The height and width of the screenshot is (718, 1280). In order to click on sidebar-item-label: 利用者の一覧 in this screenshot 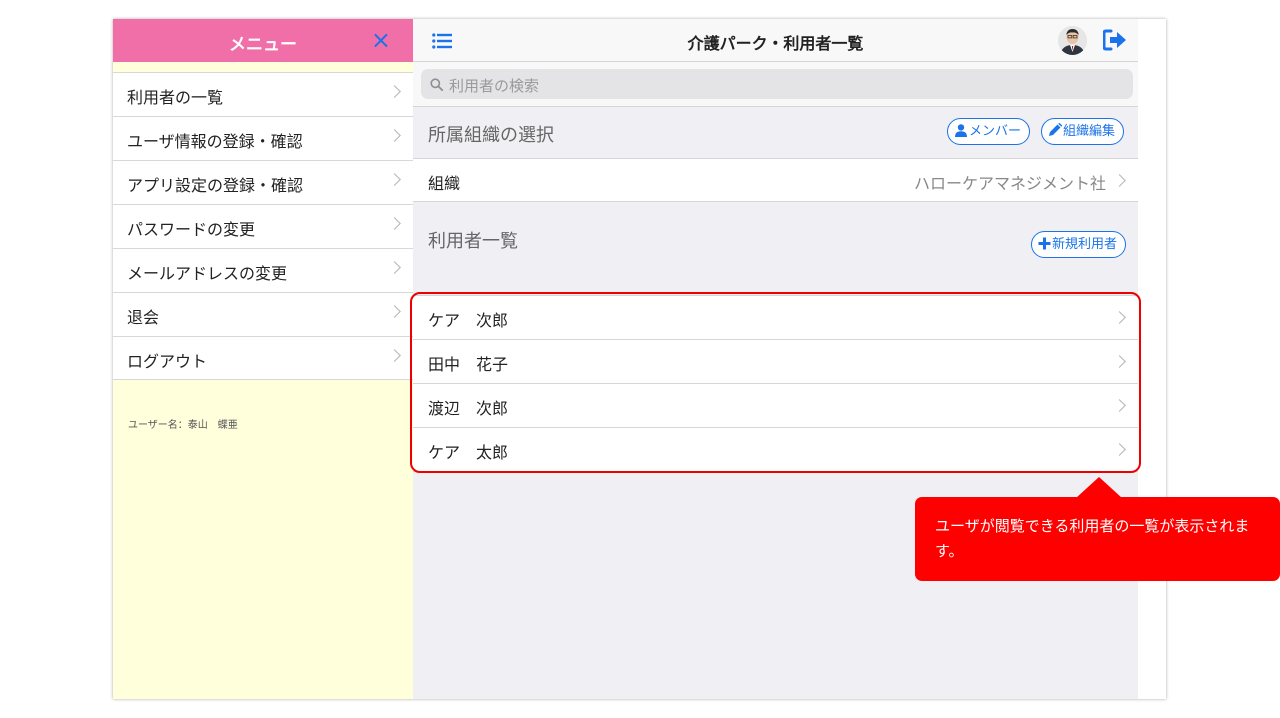, I will do `click(175, 97)`.